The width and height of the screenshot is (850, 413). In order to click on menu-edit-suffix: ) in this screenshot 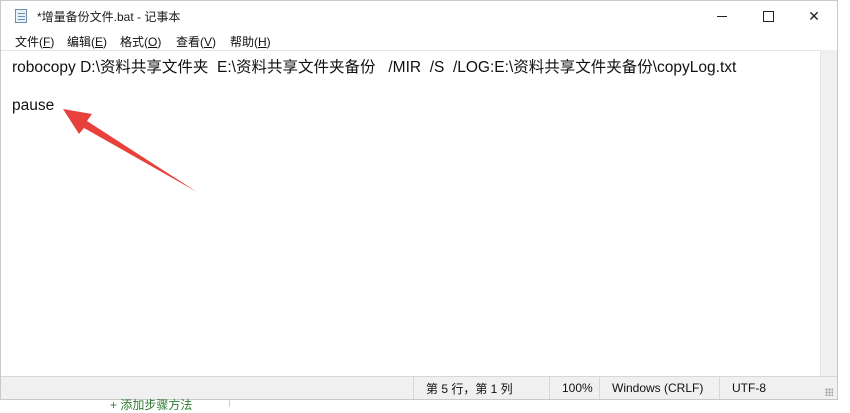, I will do `click(105, 42)`.